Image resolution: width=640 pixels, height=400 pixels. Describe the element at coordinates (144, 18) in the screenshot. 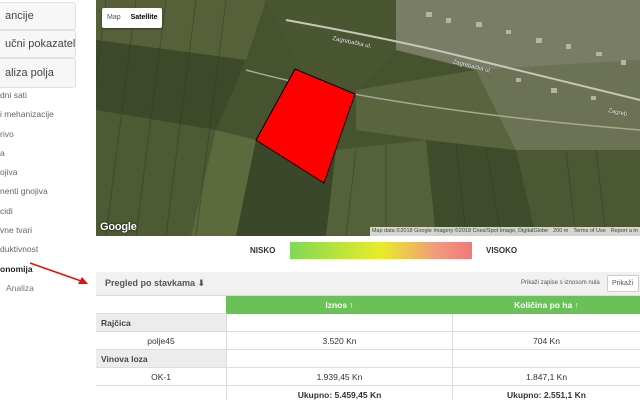

I see `map-type-satellite-button: Satellite` at that location.